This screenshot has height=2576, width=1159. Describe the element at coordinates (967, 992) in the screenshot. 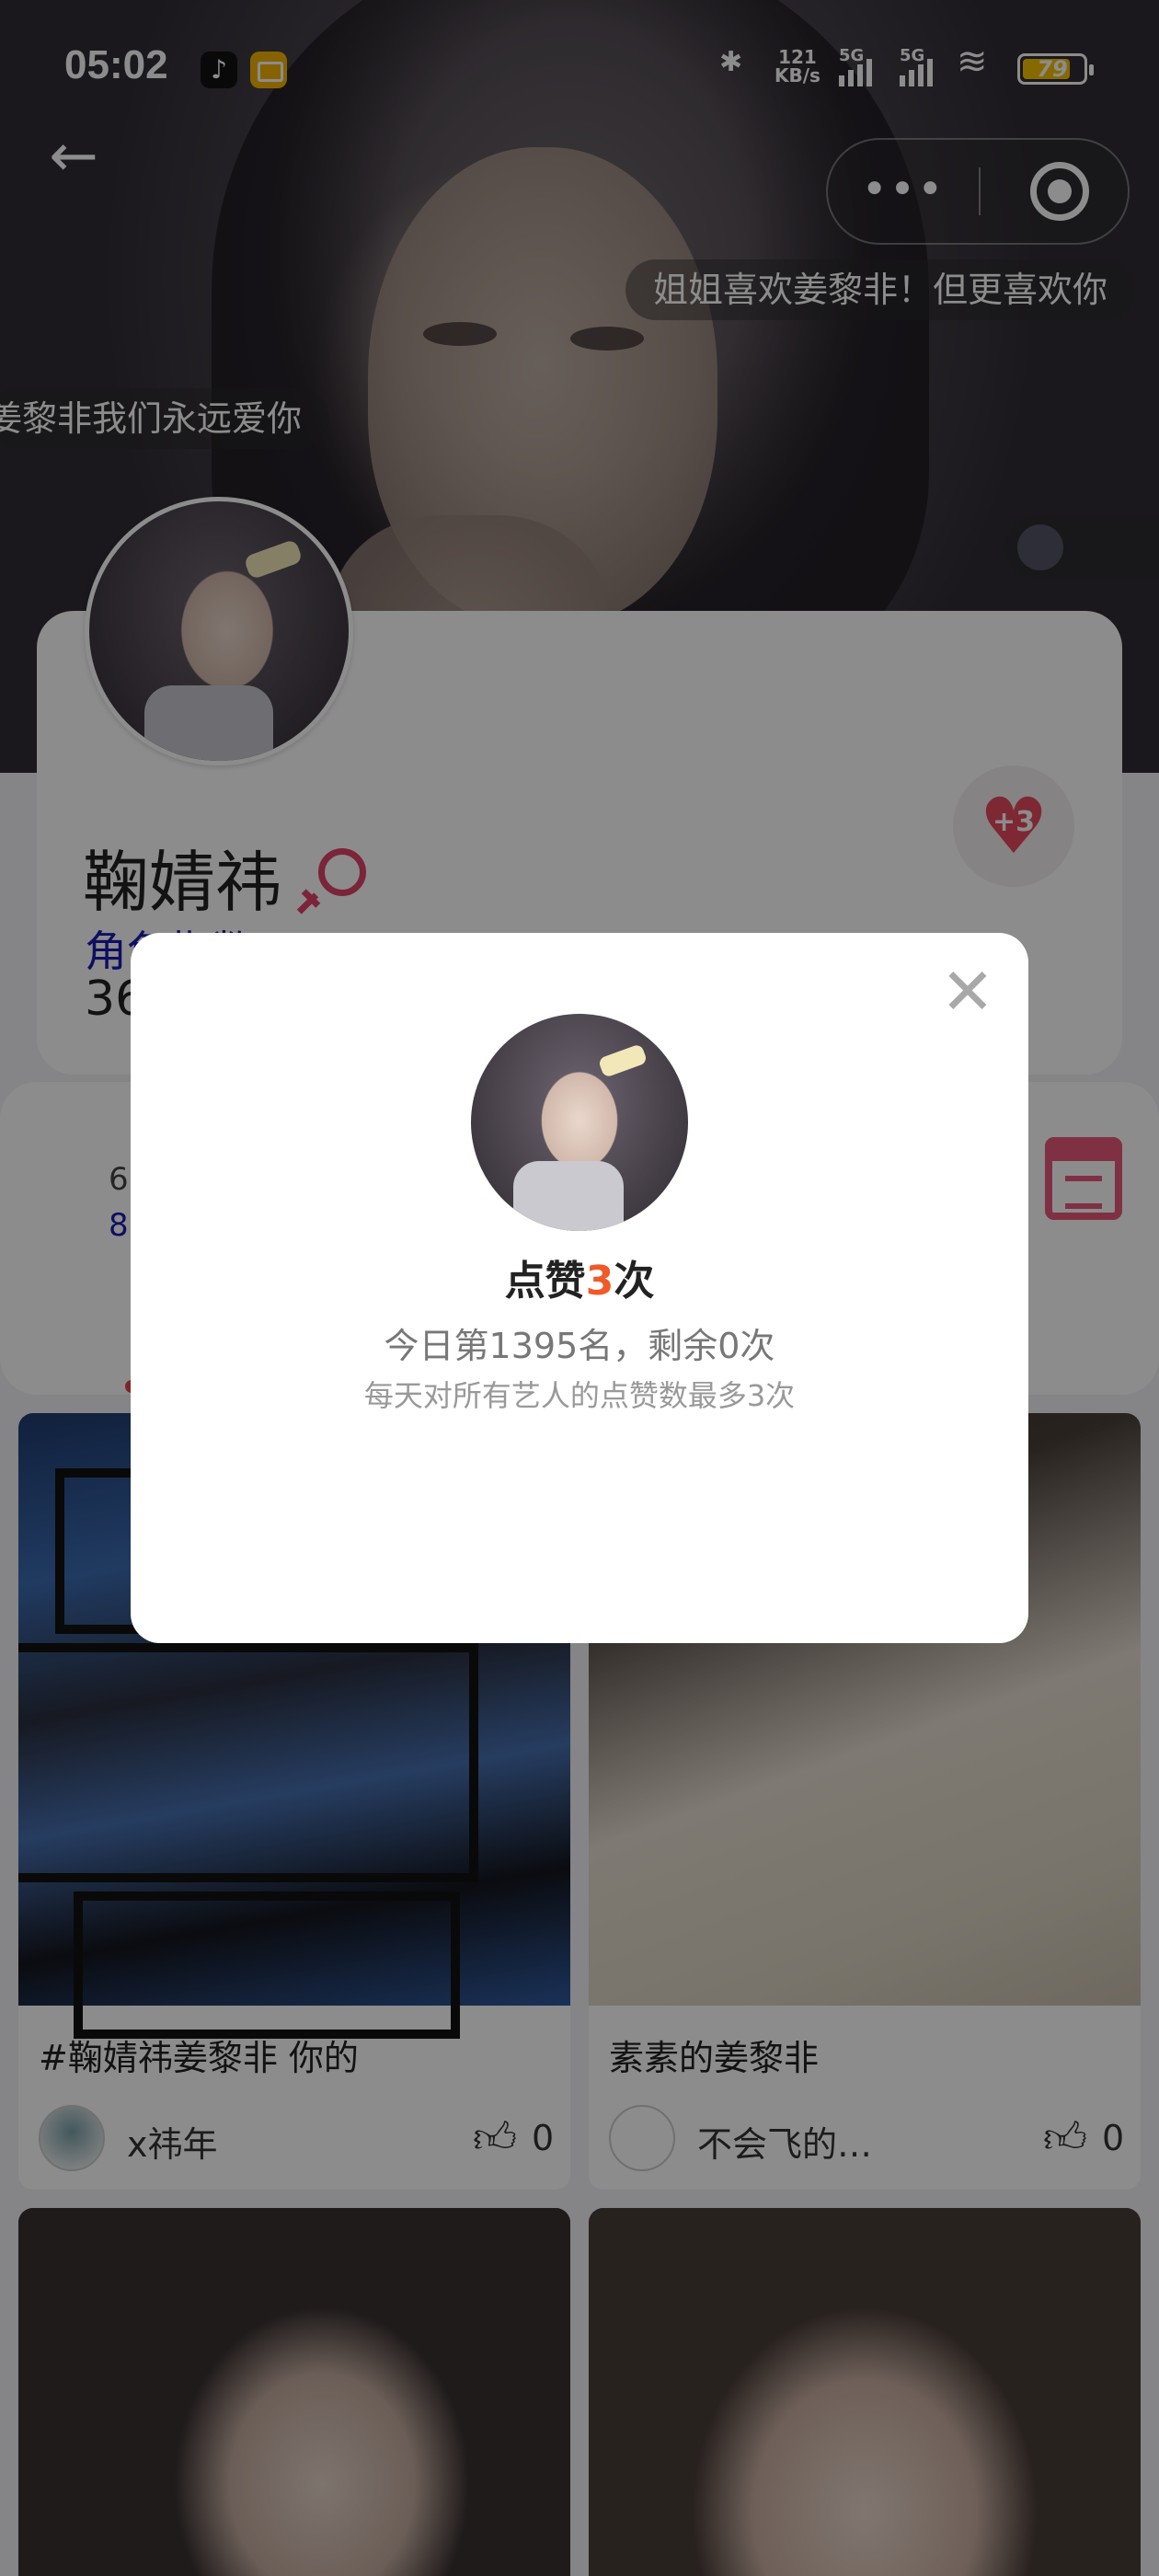

I see `close-icon: ✕` at that location.